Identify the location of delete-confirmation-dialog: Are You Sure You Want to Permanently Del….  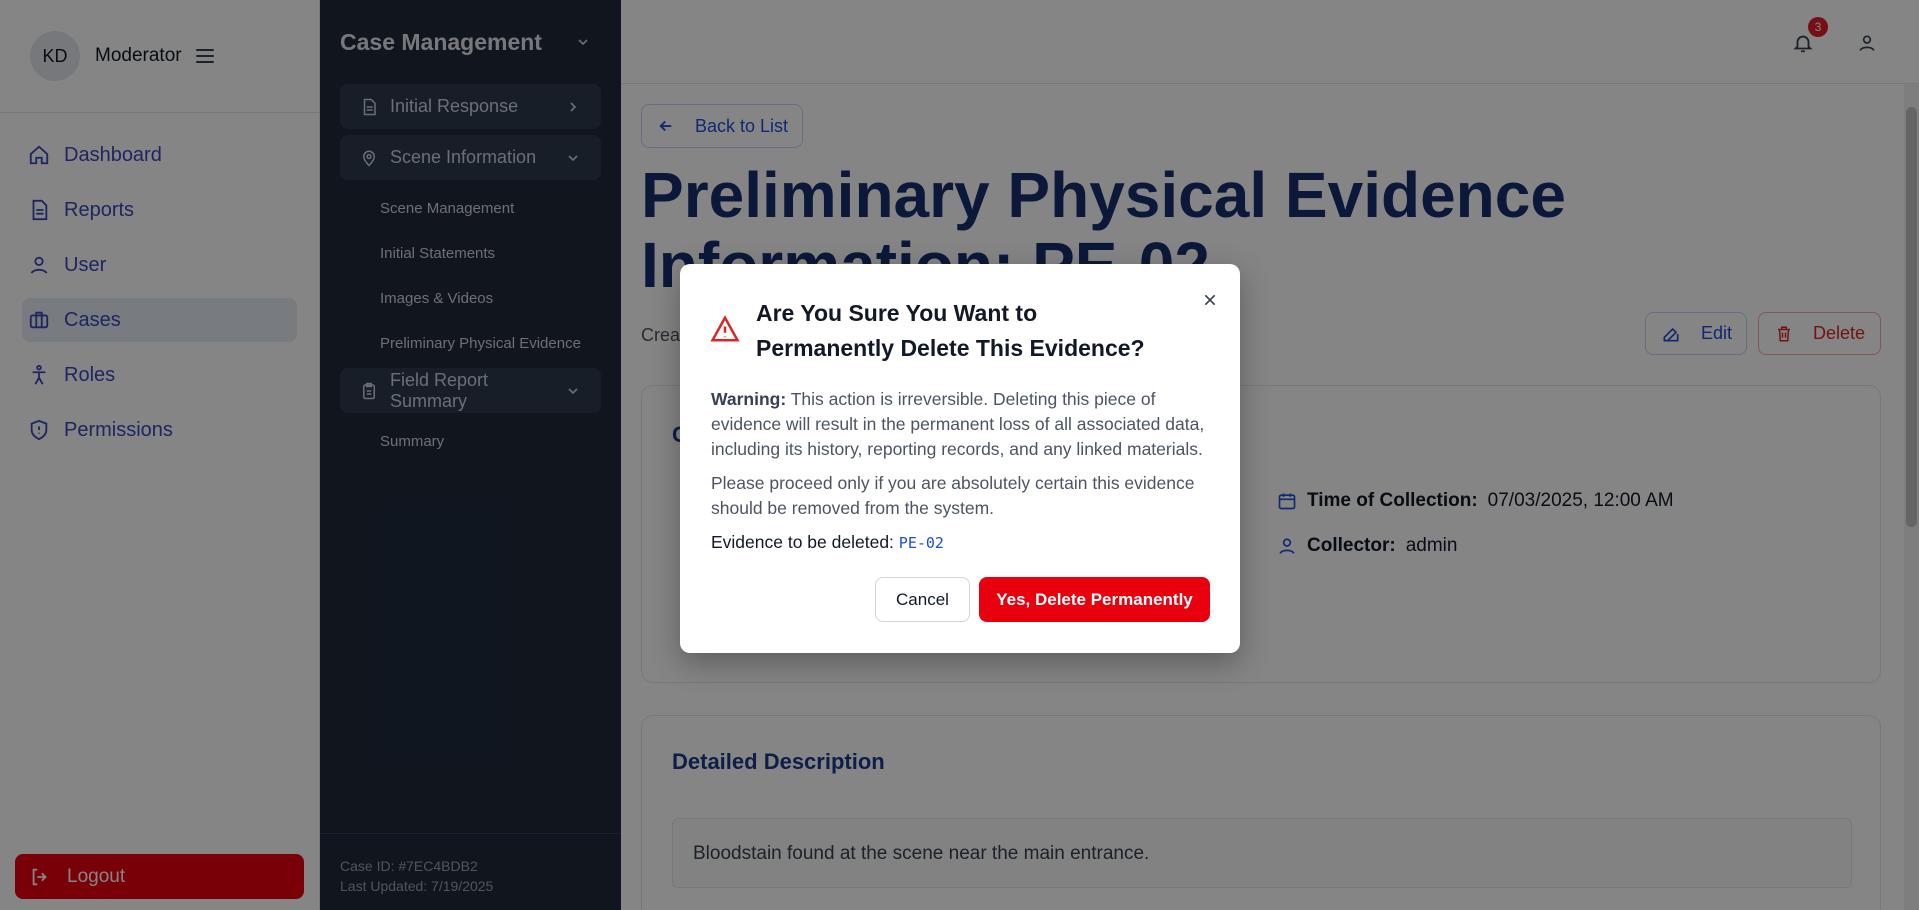
(960, 458).